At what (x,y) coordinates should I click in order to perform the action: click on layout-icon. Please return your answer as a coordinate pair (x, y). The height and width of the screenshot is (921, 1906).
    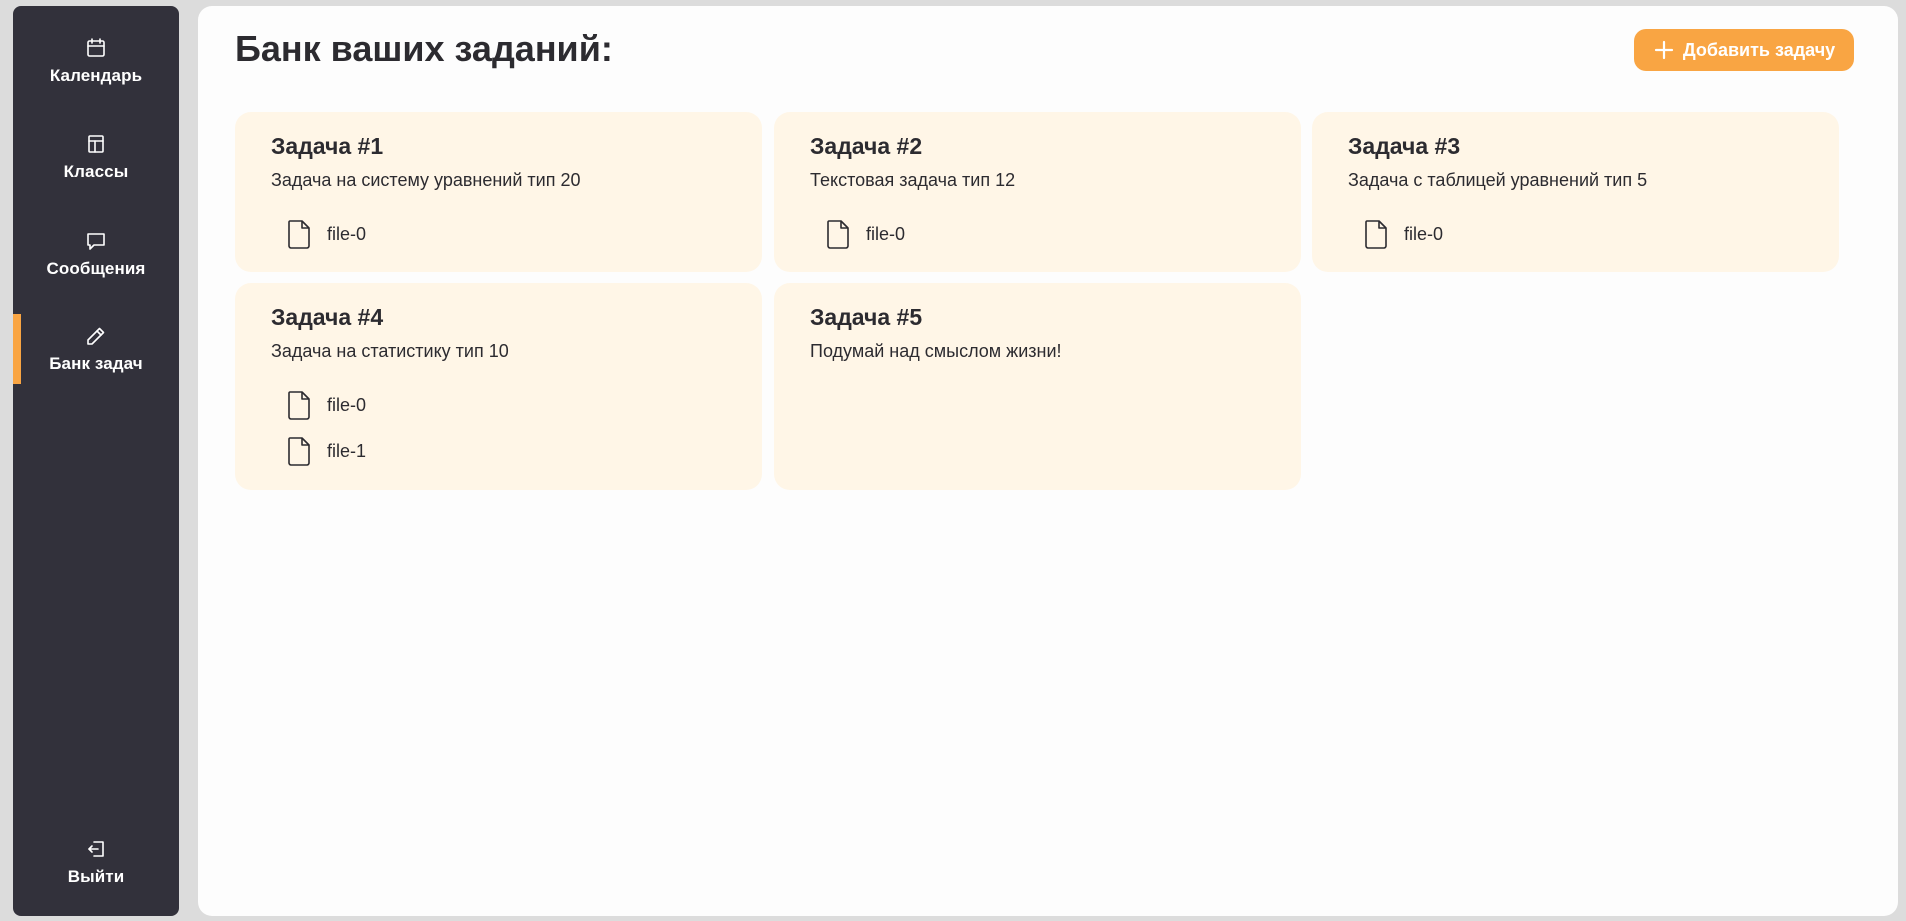
    Looking at the image, I should click on (96, 144).